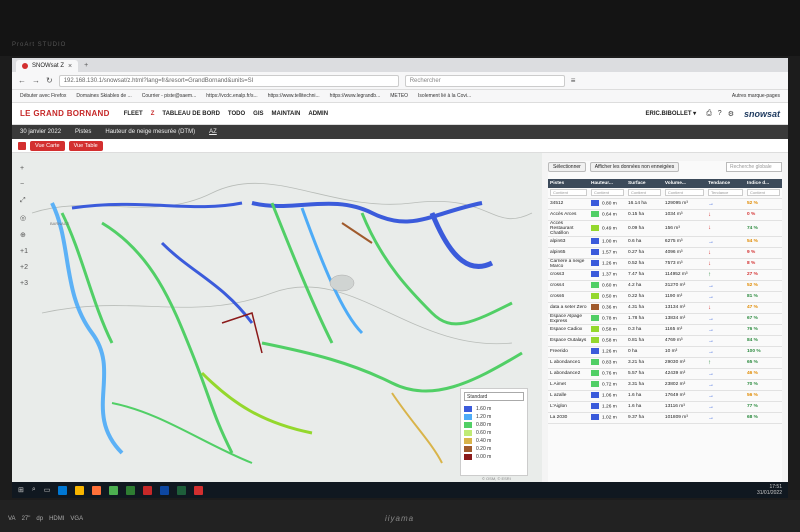  I want to click on browser-search-field: Rechercher, so click(484, 80).